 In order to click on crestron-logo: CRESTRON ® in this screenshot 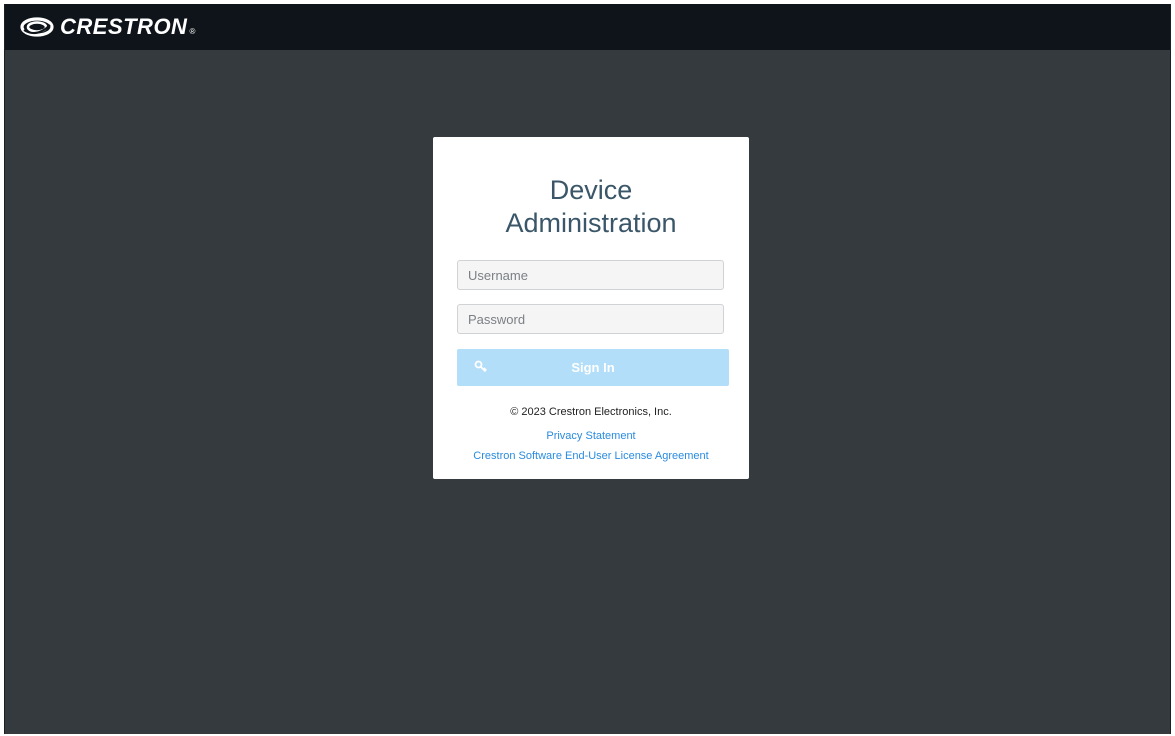, I will do `click(107, 27)`.